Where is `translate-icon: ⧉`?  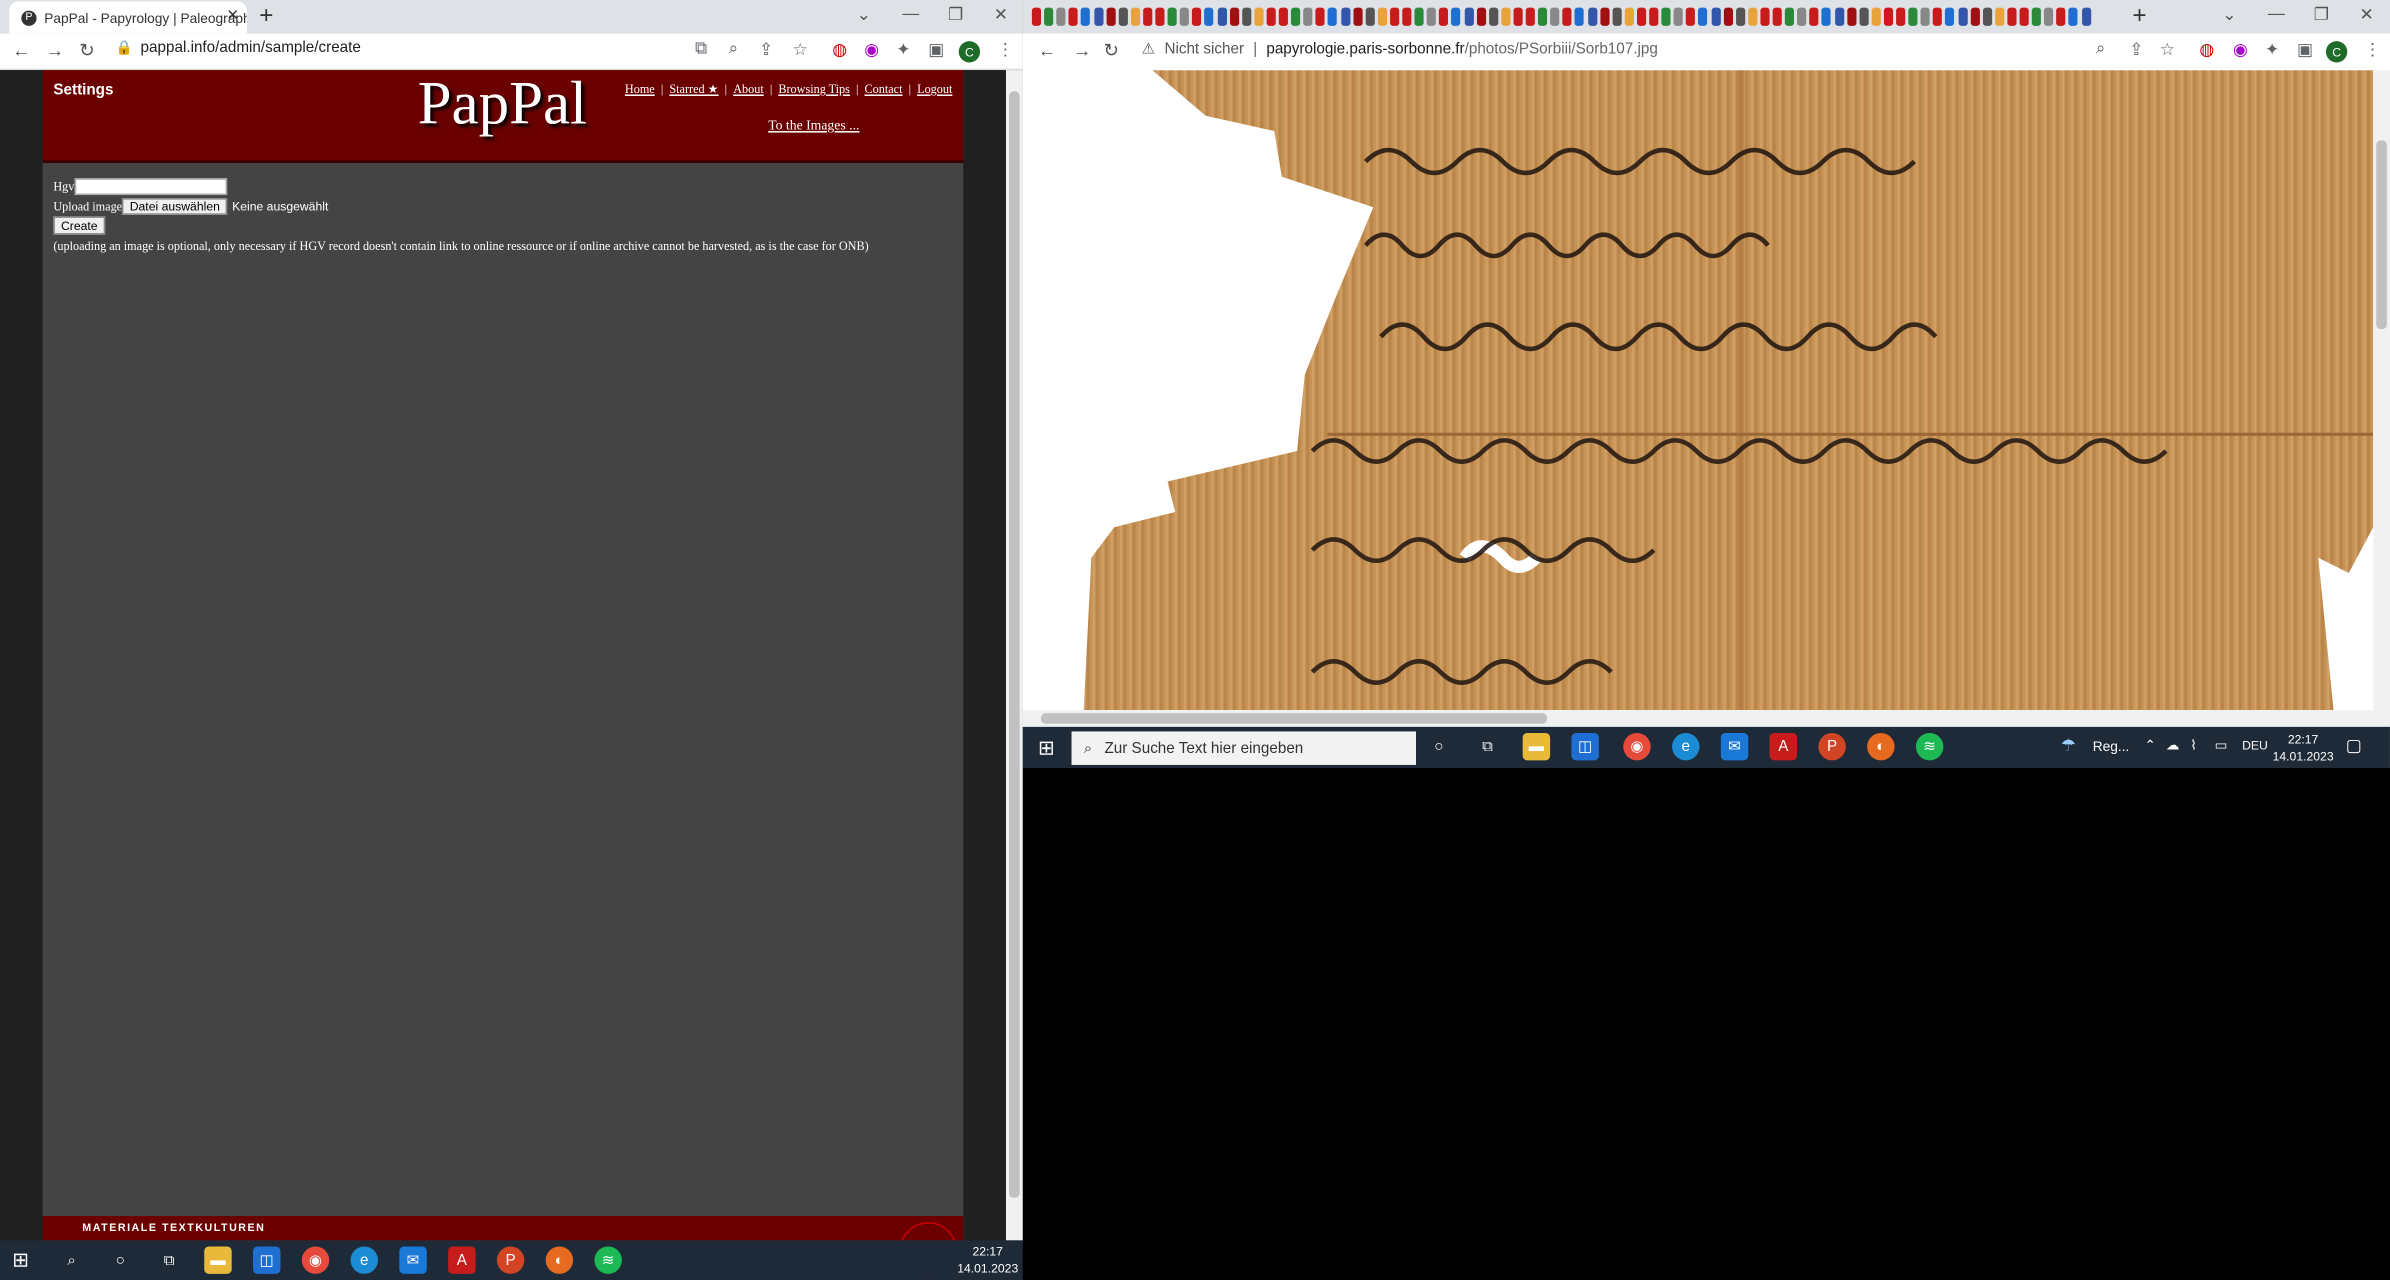
translate-icon: ⧉ is located at coordinates (701, 50).